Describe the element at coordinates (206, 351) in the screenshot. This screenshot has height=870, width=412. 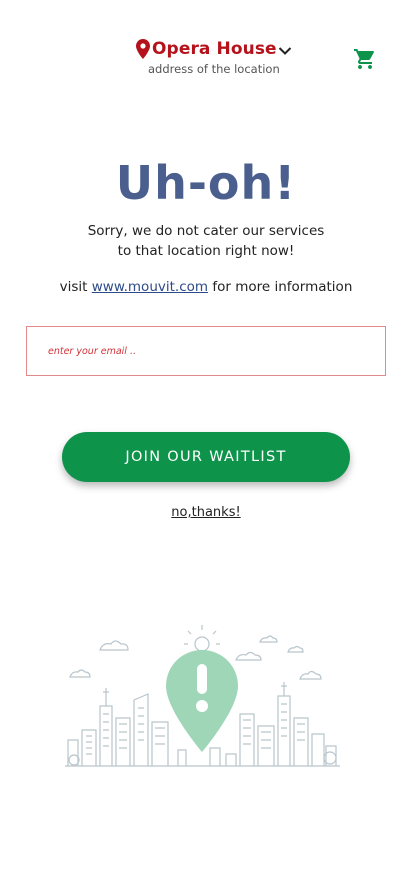
I see `email-input` at that location.